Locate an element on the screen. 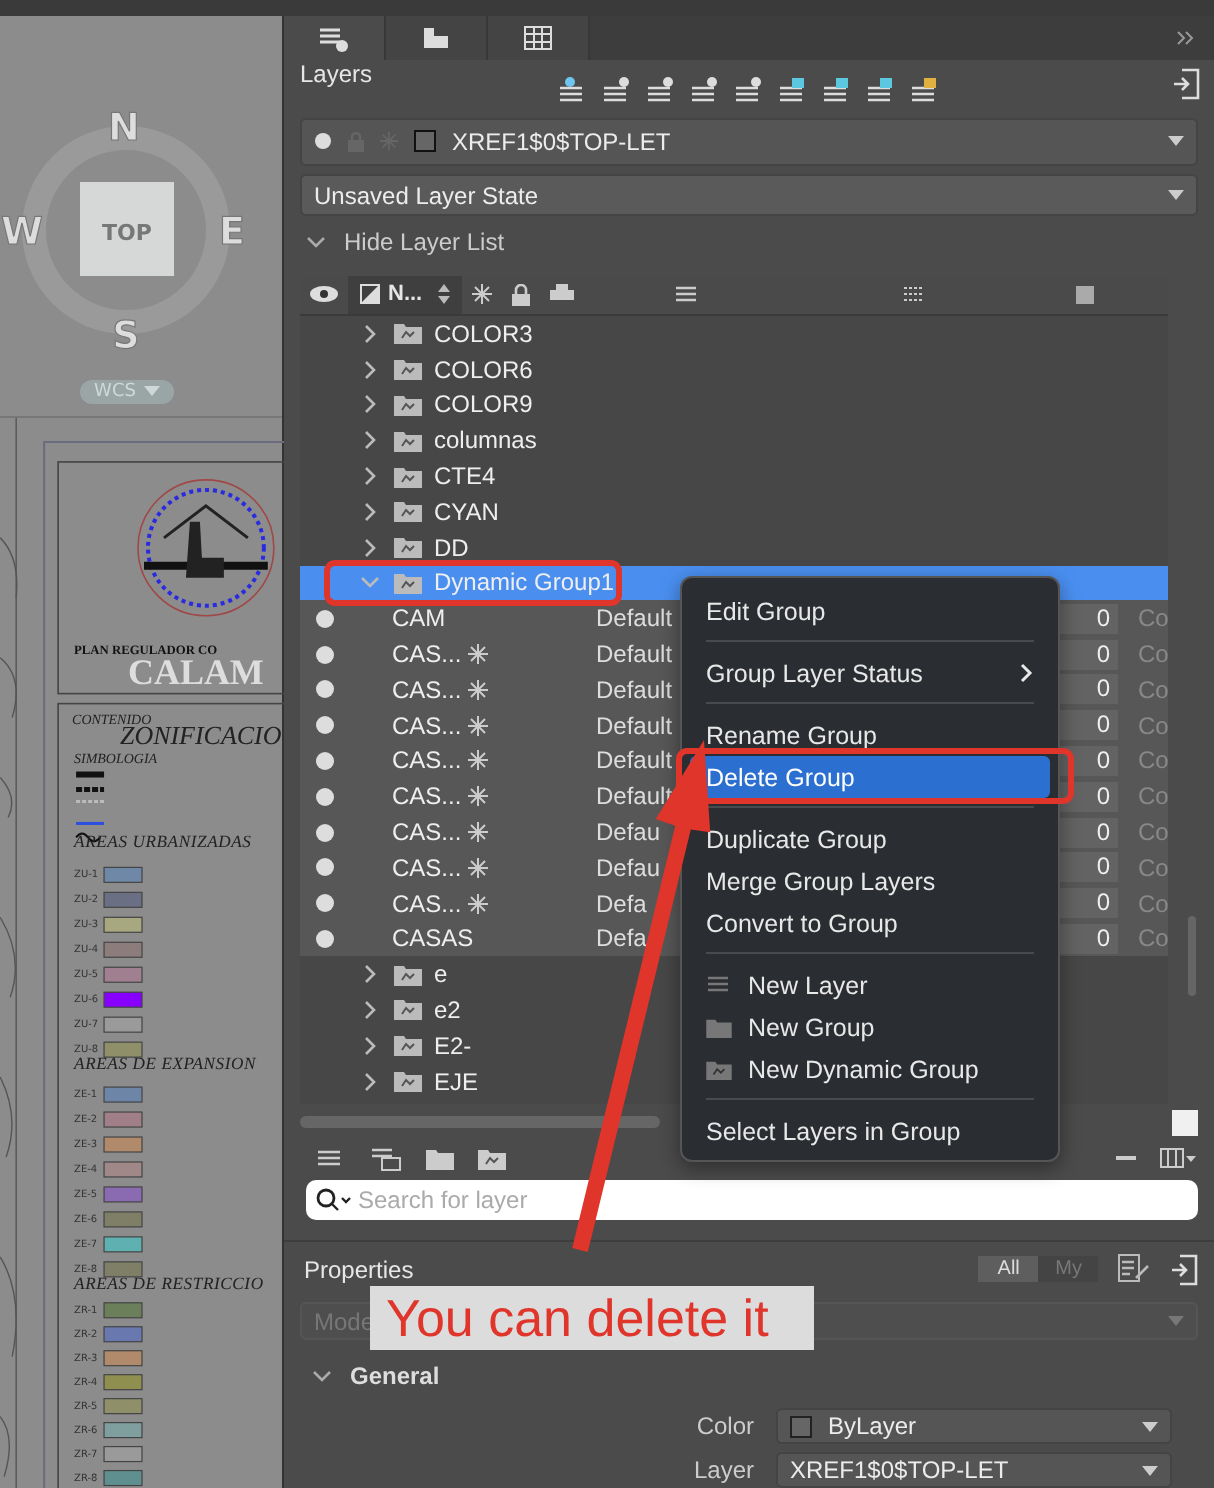 This screenshot has height=1488, width=1214. field-label: Layer is located at coordinates (722, 1470).